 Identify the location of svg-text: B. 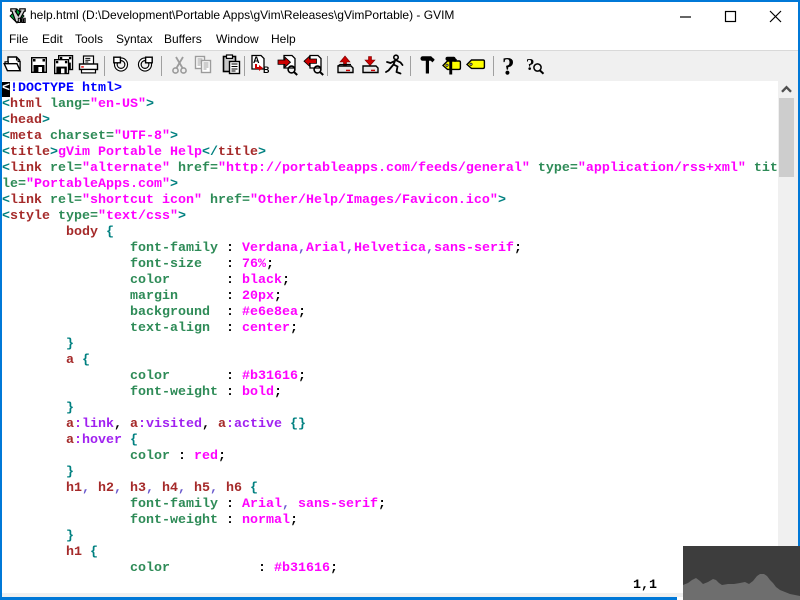
(266, 70).